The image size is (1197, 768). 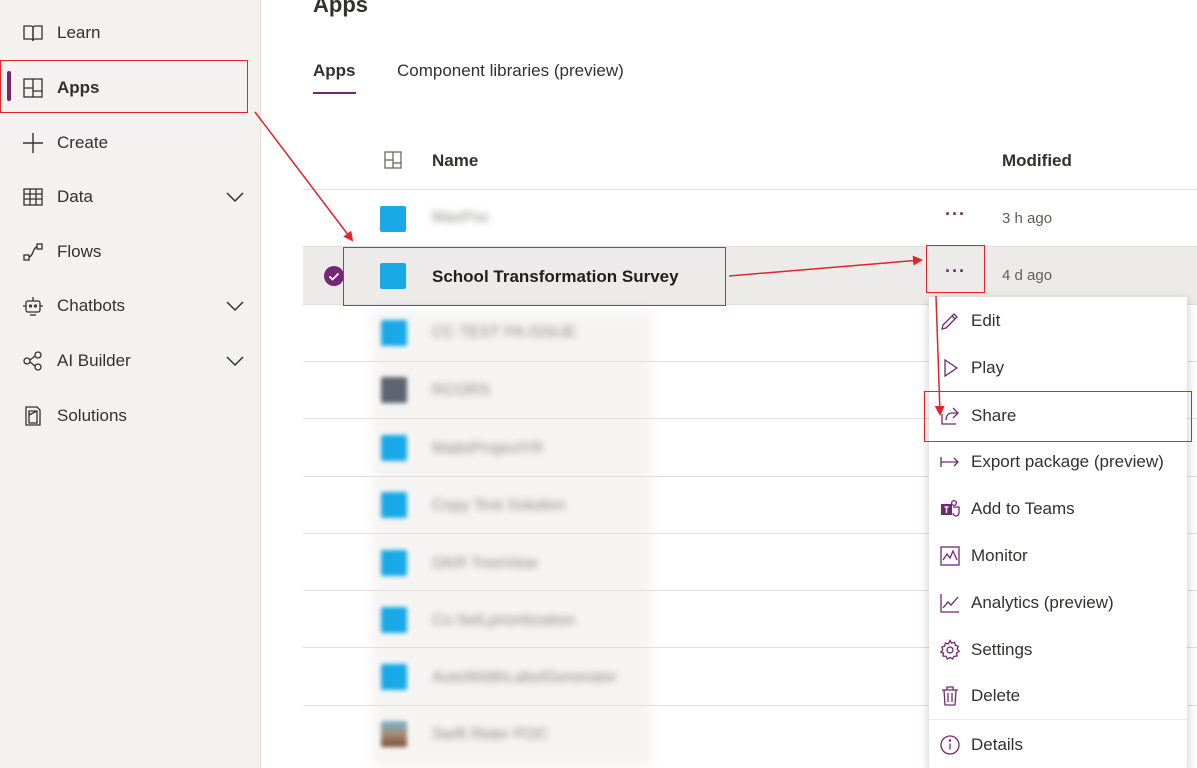 What do you see at coordinates (1027, 218) in the screenshot?
I see `modified-time: 3 h ago` at bounding box center [1027, 218].